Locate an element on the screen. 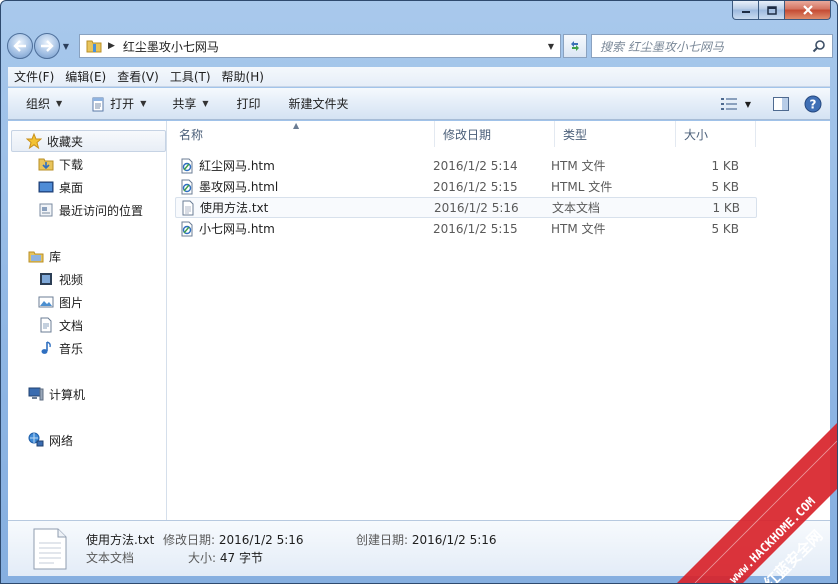 The image size is (838, 584). change-view-button is located at coordinates (729, 104).